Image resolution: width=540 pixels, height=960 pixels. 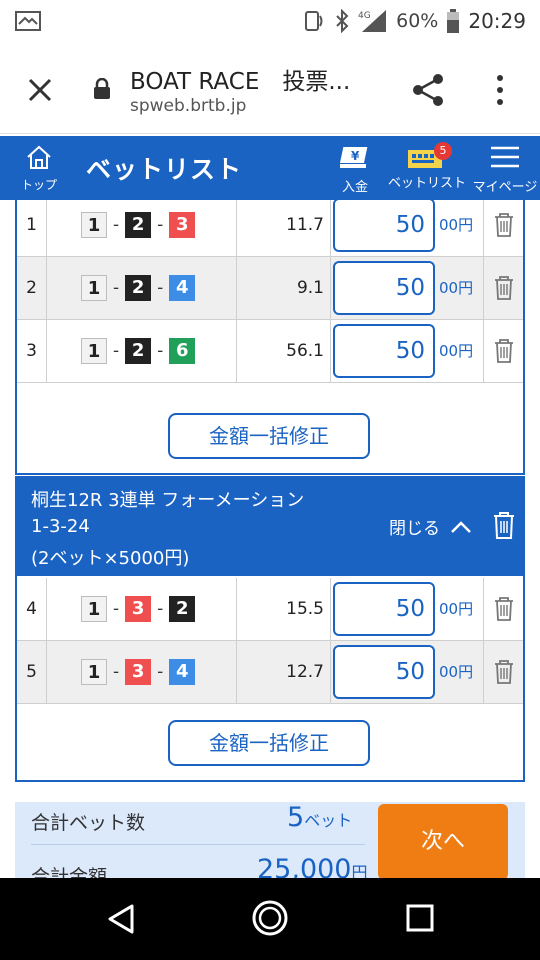 What do you see at coordinates (505, 170) in the screenshot?
I see `mypage-button: マイページ` at bounding box center [505, 170].